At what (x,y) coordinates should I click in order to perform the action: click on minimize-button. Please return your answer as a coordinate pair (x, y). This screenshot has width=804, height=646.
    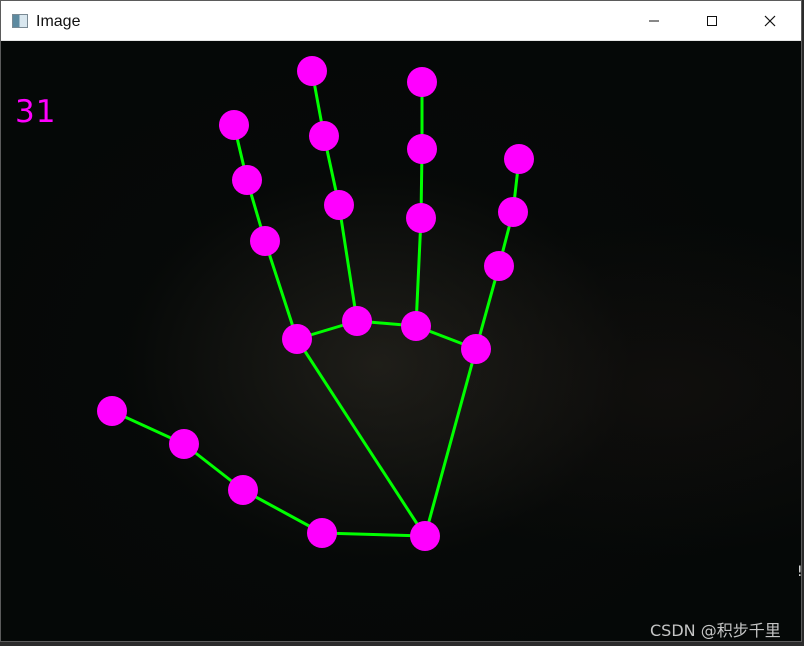
    Looking at the image, I should click on (654, 21).